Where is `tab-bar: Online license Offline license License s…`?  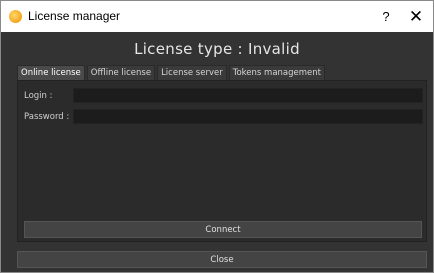
tab-bar: Online license Offline license License s… is located at coordinates (172, 72).